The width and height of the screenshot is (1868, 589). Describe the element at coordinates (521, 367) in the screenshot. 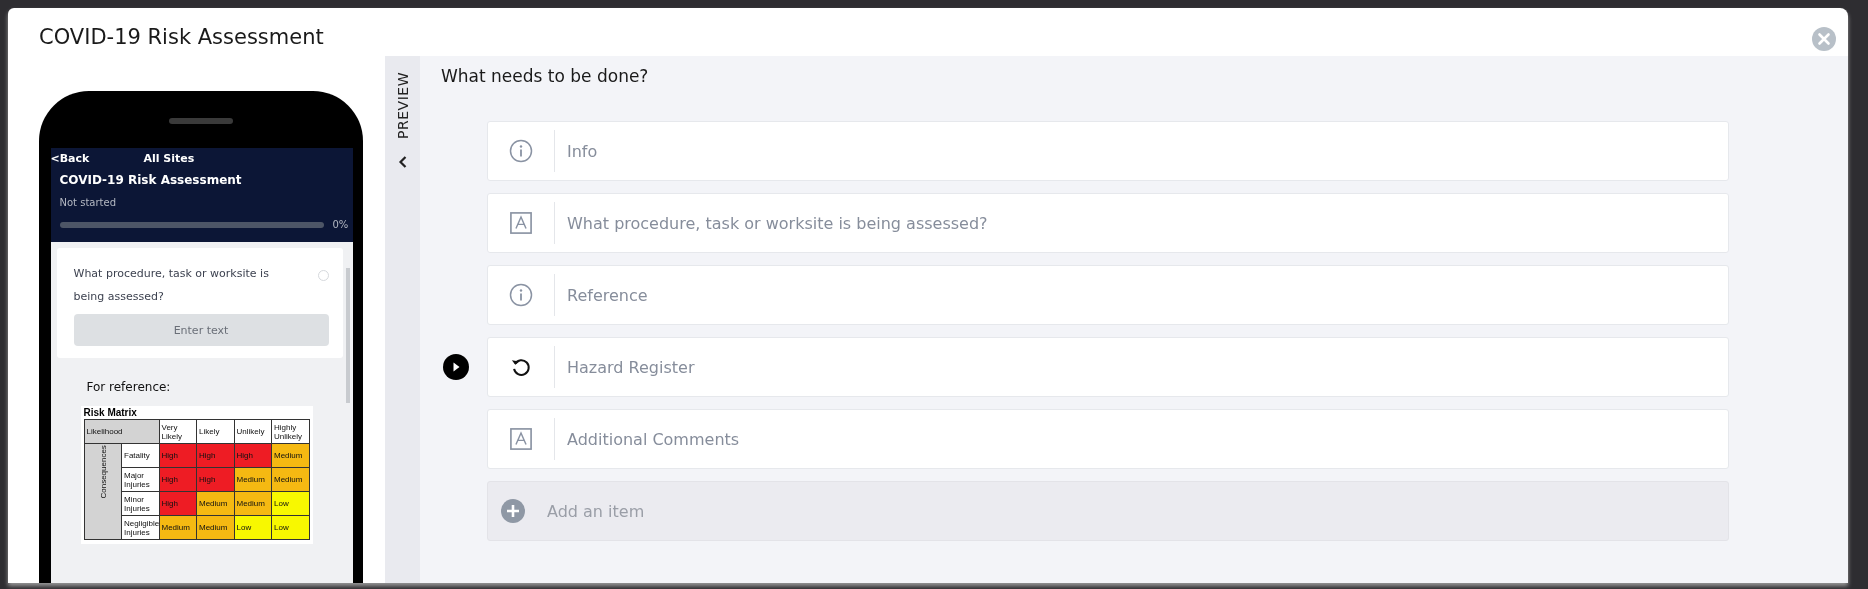

I see `repeat-icon` at that location.